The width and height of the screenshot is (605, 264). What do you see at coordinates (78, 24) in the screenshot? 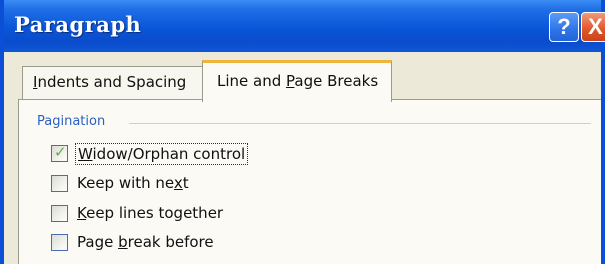
I see `dialog-title: Paragraph` at bounding box center [78, 24].